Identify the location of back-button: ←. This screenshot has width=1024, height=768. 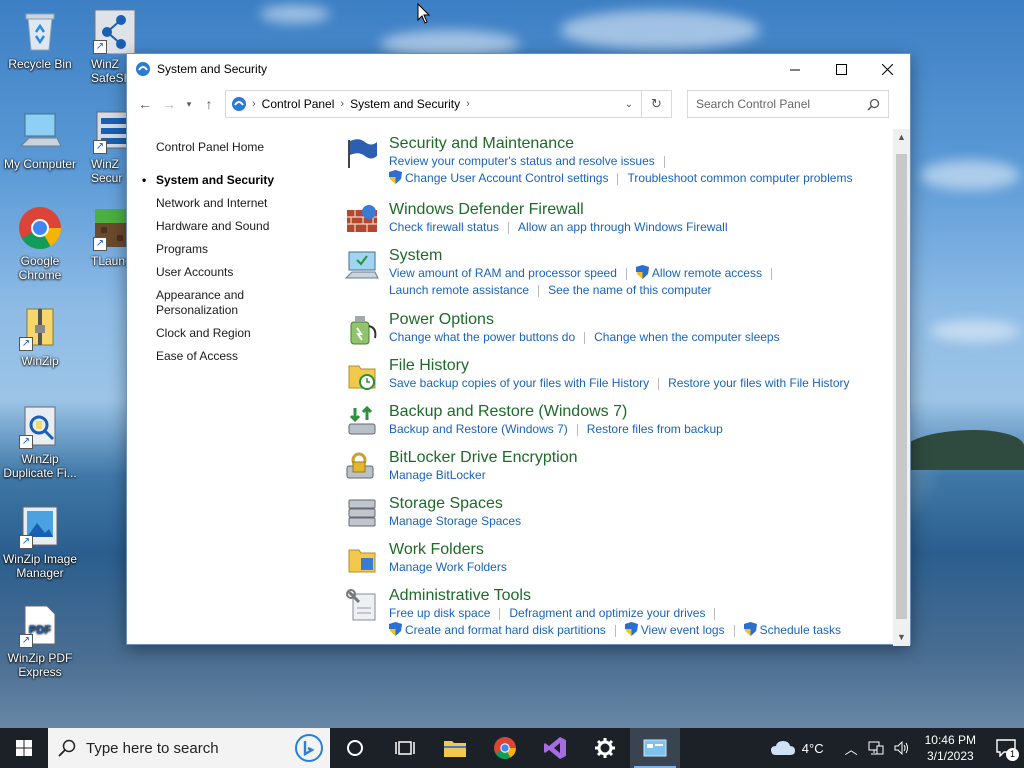
(145, 104).